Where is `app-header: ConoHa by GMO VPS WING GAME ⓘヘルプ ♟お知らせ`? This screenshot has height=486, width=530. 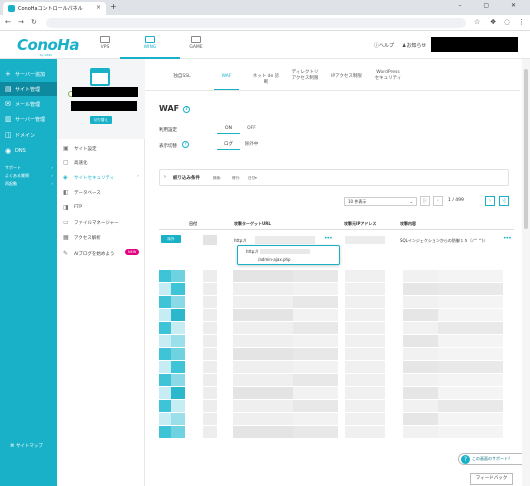
app-header: ConoHa by GMO VPS WING GAME ⓘヘルプ ♟お知らせ is located at coordinates (265, 45).